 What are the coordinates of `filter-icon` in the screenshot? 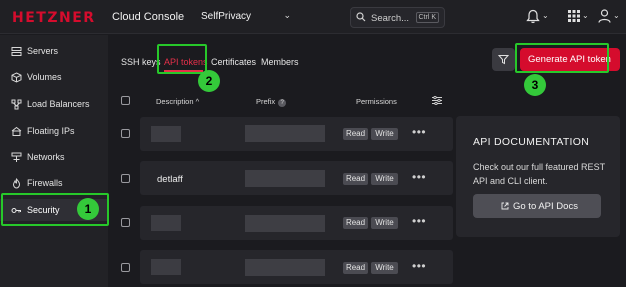 It's located at (503, 60).